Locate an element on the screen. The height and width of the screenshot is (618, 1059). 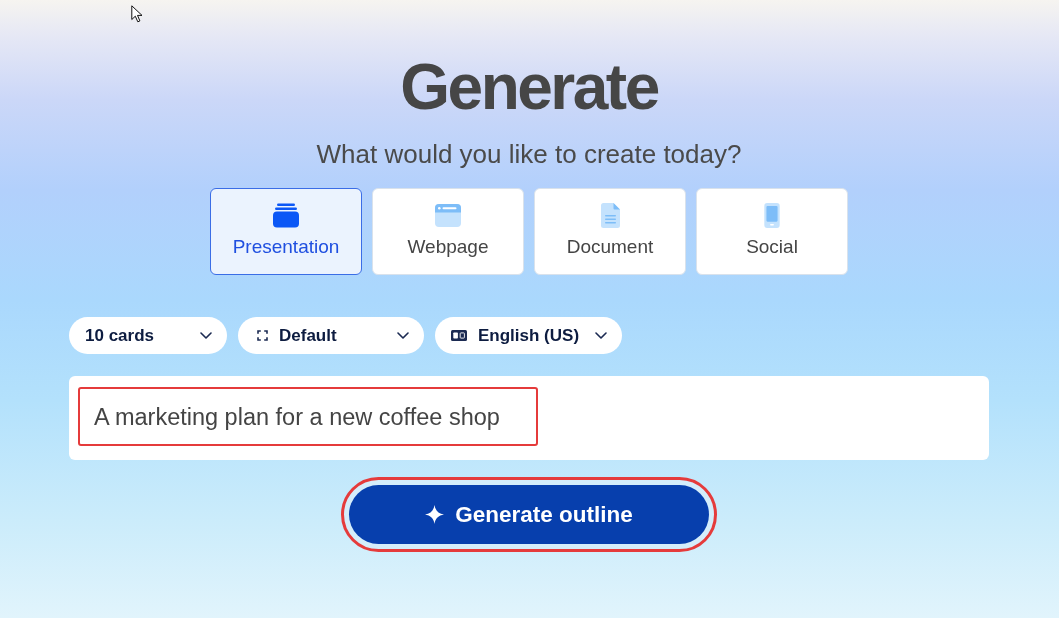
sparkle-icon is located at coordinates (435, 514).